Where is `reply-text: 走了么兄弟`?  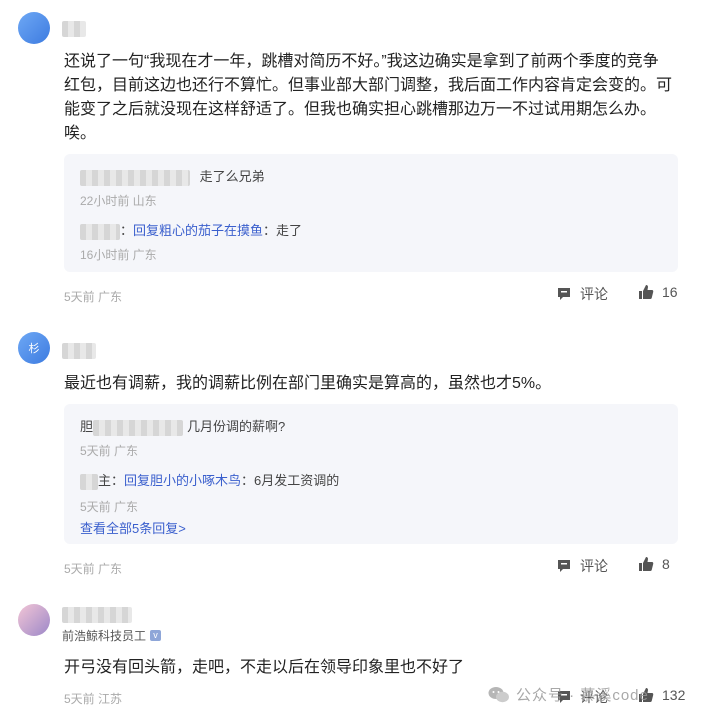 reply-text: 走了么兄弟 is located at coordinates (232, 176).